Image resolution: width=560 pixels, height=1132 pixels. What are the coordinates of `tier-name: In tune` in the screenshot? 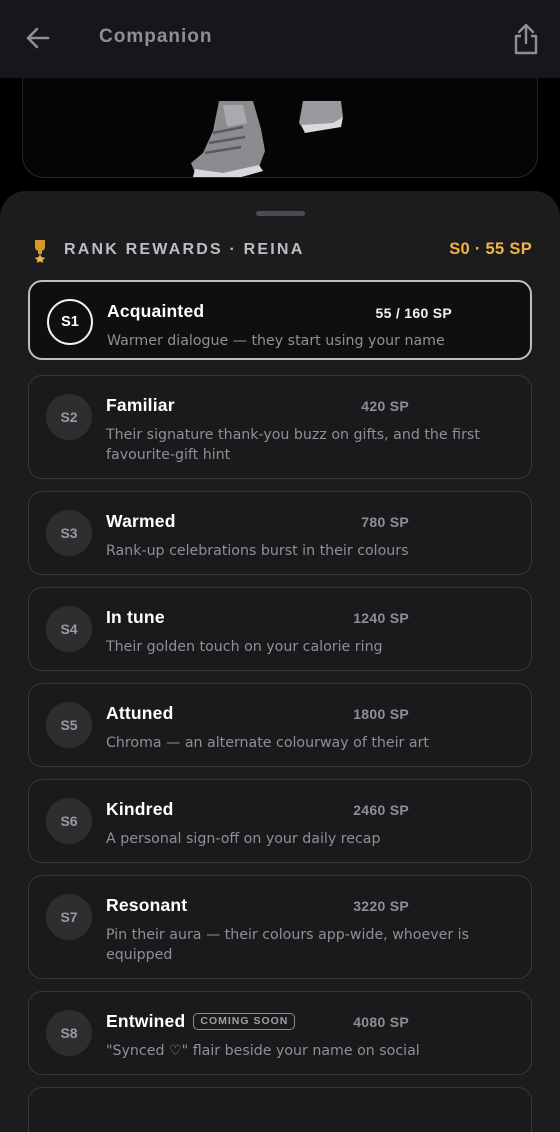 It's located at (135, 617).